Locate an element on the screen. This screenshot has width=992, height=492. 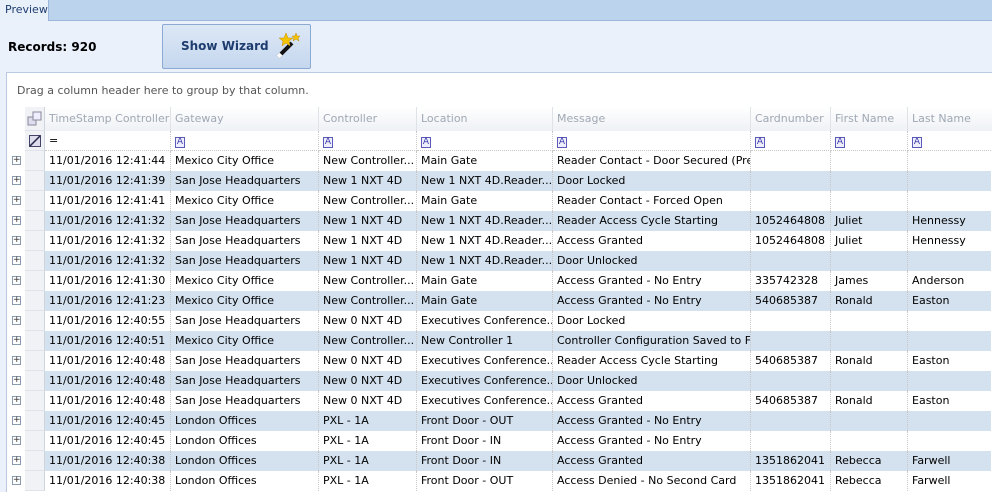
filter-operator: = is located at coordinates (53, 140).